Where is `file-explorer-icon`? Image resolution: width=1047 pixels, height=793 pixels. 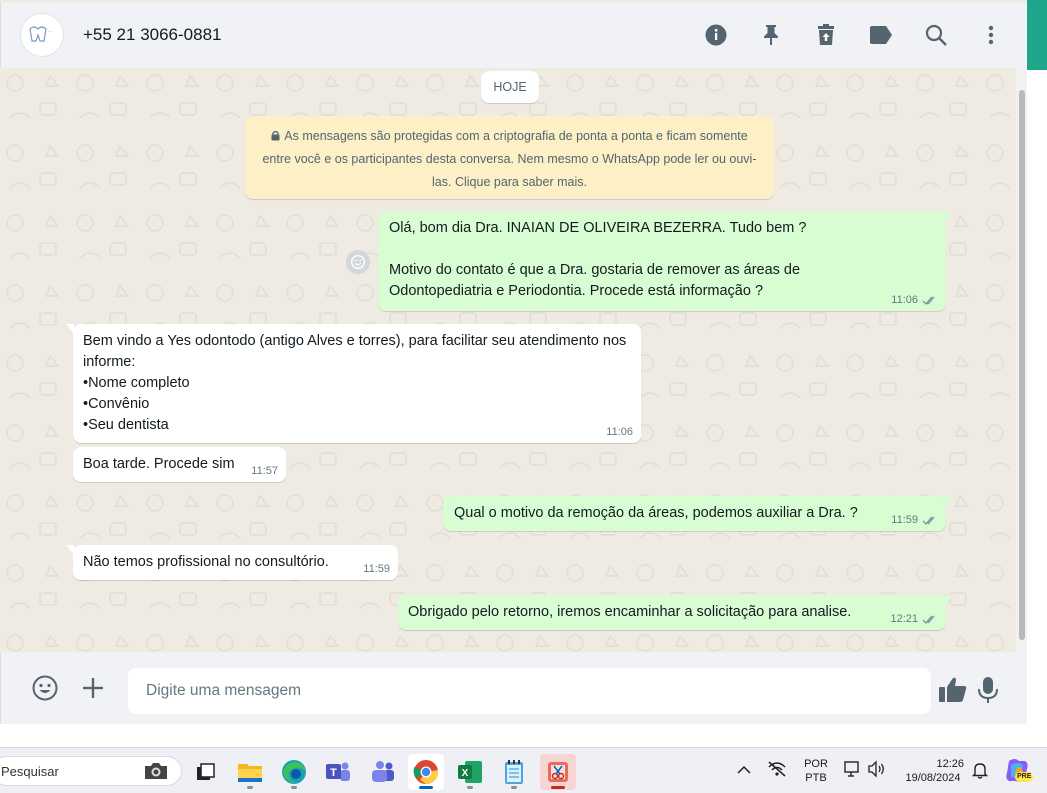 file-explorer-icon is located at coordinates (250, 773).